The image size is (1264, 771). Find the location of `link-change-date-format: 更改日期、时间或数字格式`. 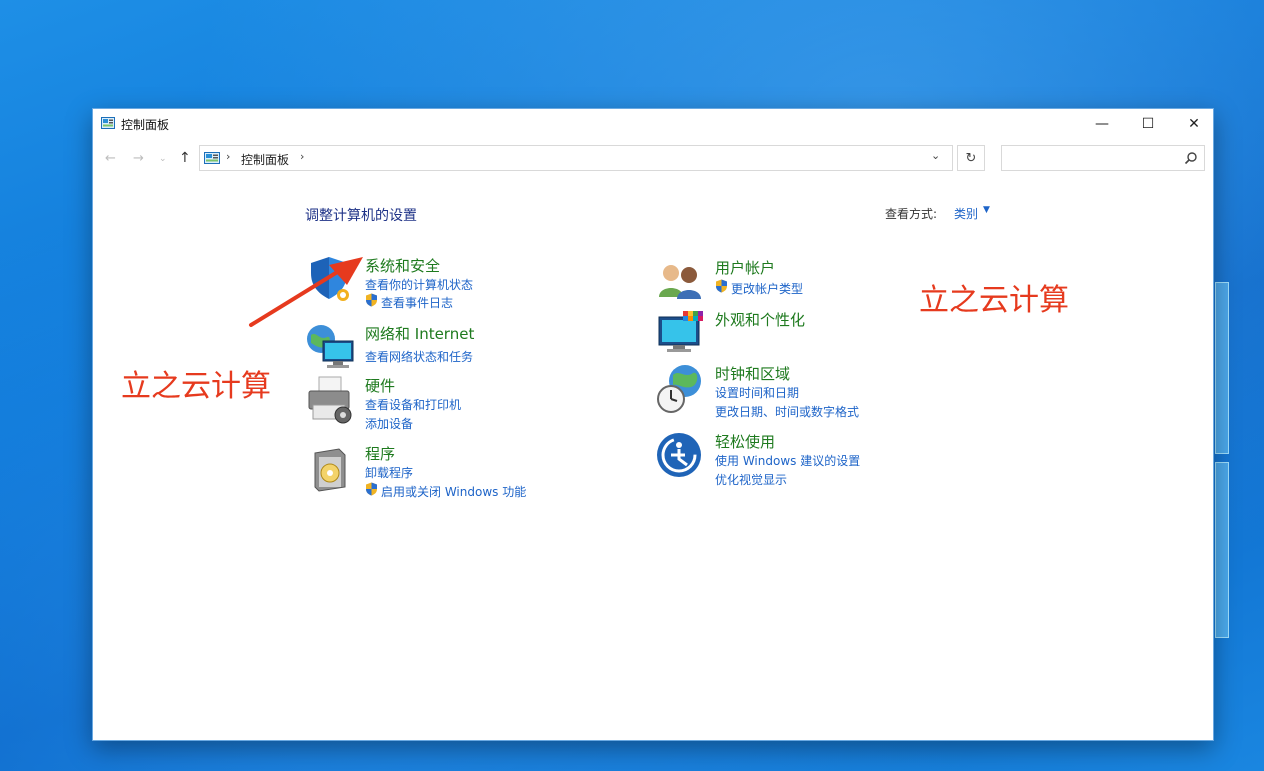

link-change-date-format: 更改日期、时间或数字格式 is located at coordinates (787, 411).